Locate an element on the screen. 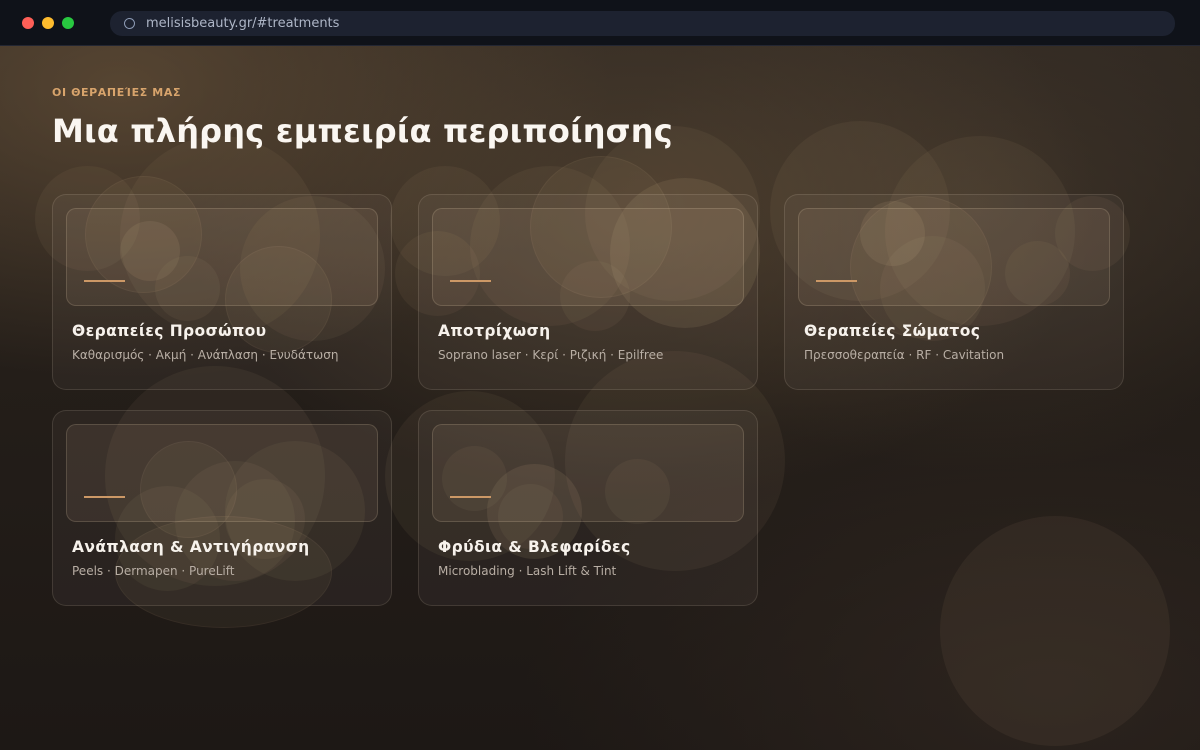 This screenshot has width=1200, height=750. card-subtitle: Καθαρισμός · Ακμή · Ανάπλαση · Ενυδάτωση is located at coordinates (205, 355).